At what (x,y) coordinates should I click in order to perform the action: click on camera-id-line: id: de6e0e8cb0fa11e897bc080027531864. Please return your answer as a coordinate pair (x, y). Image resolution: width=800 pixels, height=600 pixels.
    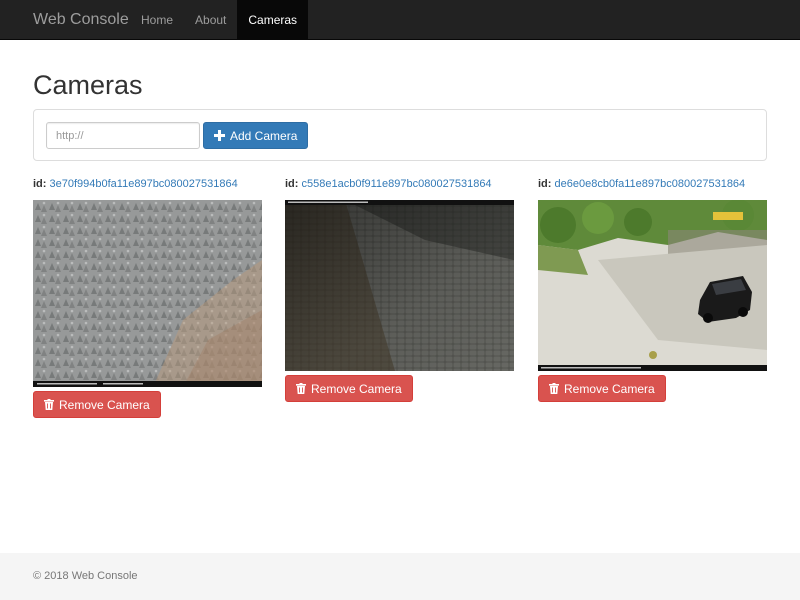
    Looking at the image, I should click on (653, 184).